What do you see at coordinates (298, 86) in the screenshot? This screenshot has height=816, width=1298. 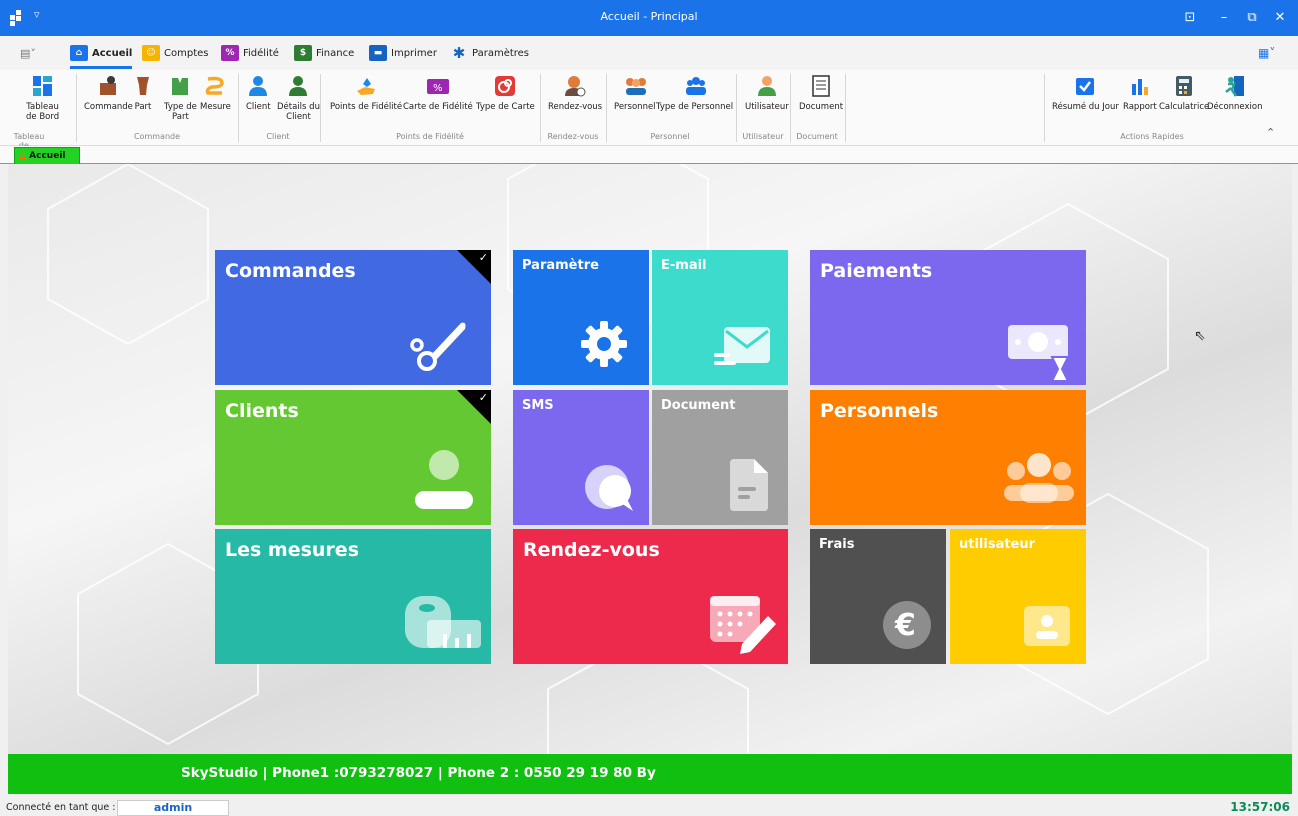 I see `client-details-icon` at bounding box center [298, 86].